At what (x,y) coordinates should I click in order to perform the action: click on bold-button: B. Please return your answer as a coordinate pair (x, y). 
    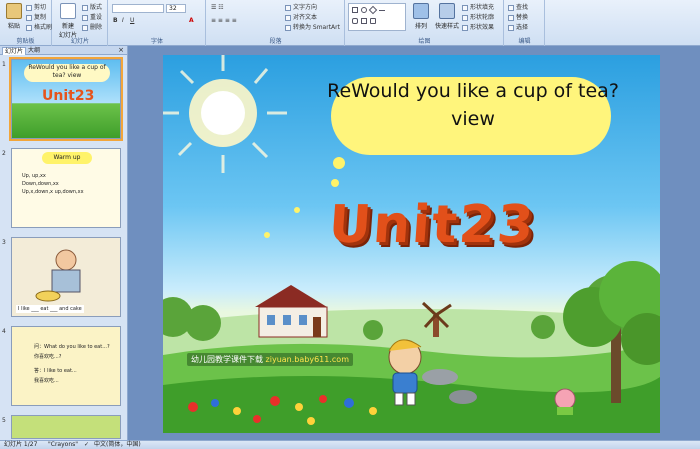
    Looking at the image, I should click on (115, 20).